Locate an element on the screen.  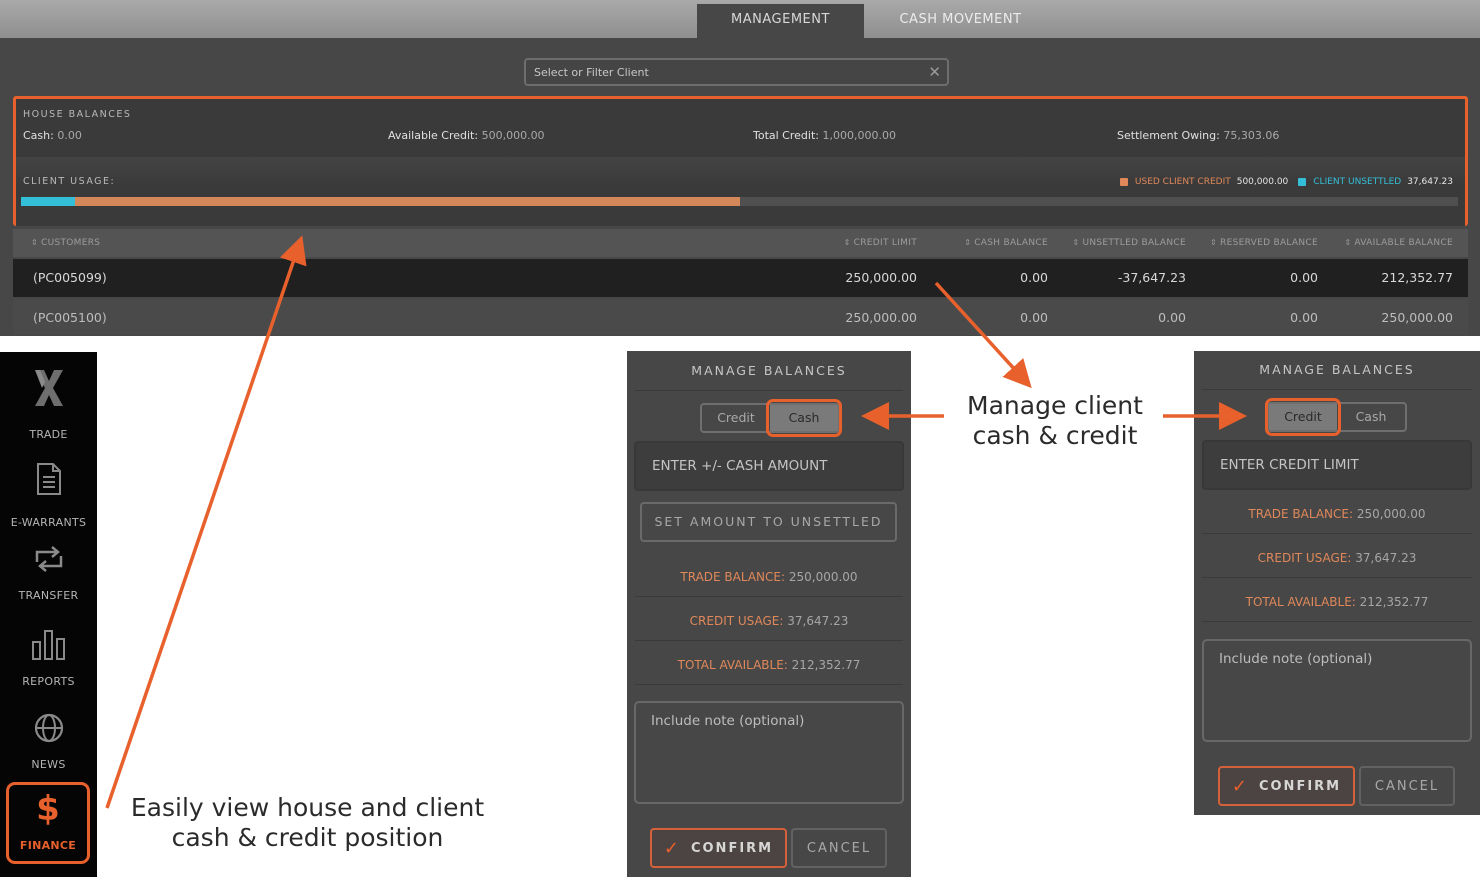
column-header-cash-balance: ⇕ CASH BALANCE is located at coordinates (1006, 243).